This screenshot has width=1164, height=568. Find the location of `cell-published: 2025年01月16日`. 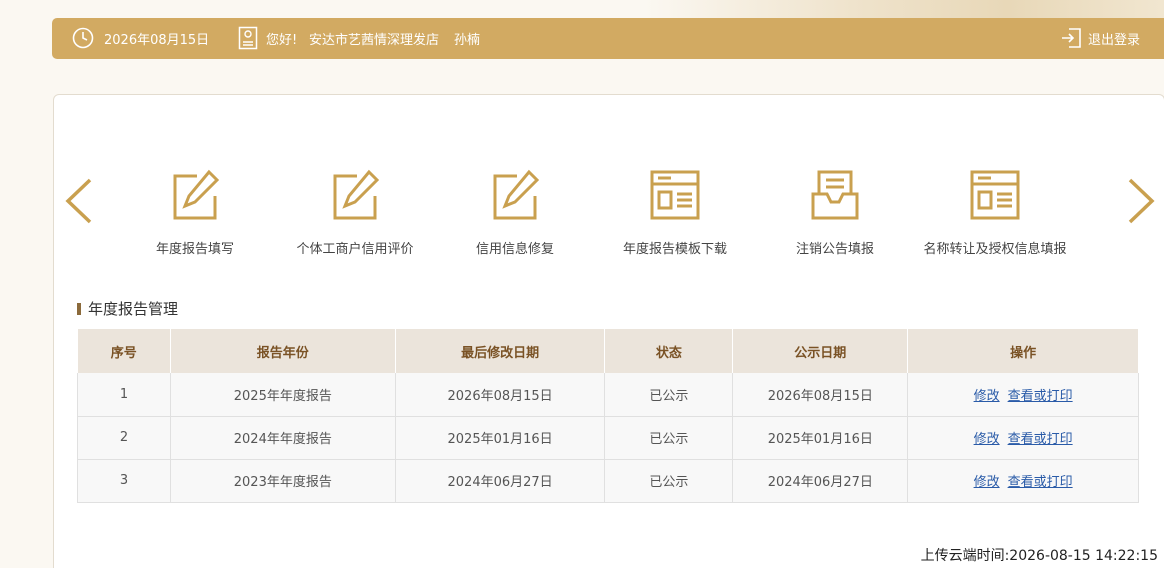

cell-published: 2025年01月16日 is located at coordinates (820, 438).